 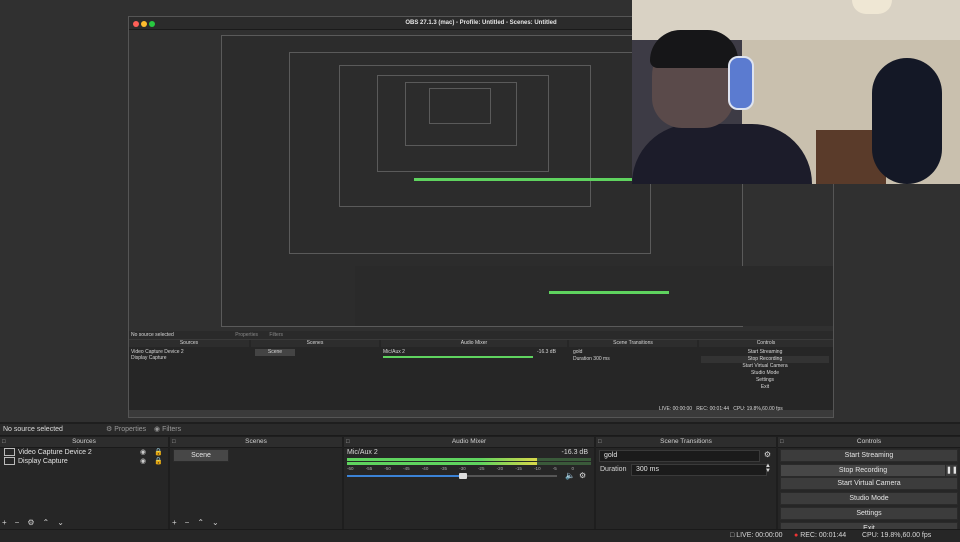 What do you see at coordinates (406, 468) in the screenshot?
I see `meter-tick-label: -45` at bounding box center [406, 468].